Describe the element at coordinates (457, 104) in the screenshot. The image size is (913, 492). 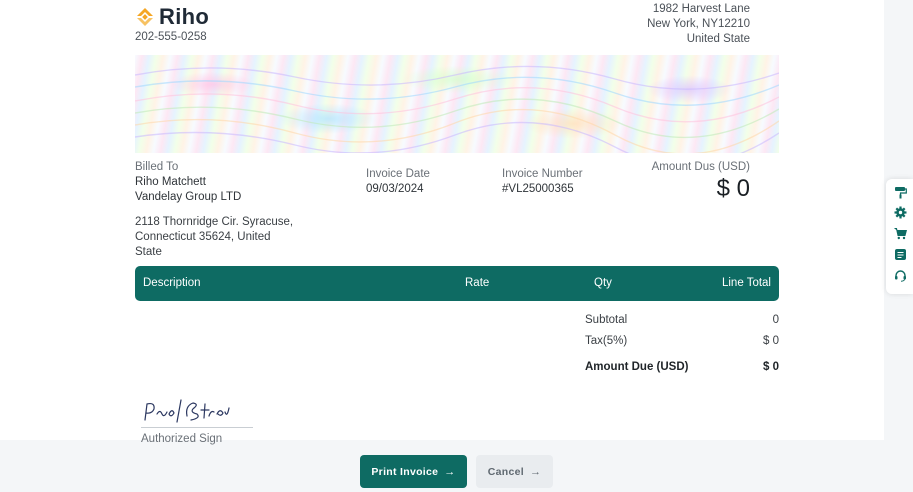
I see `invoice-banner-image` at that location.